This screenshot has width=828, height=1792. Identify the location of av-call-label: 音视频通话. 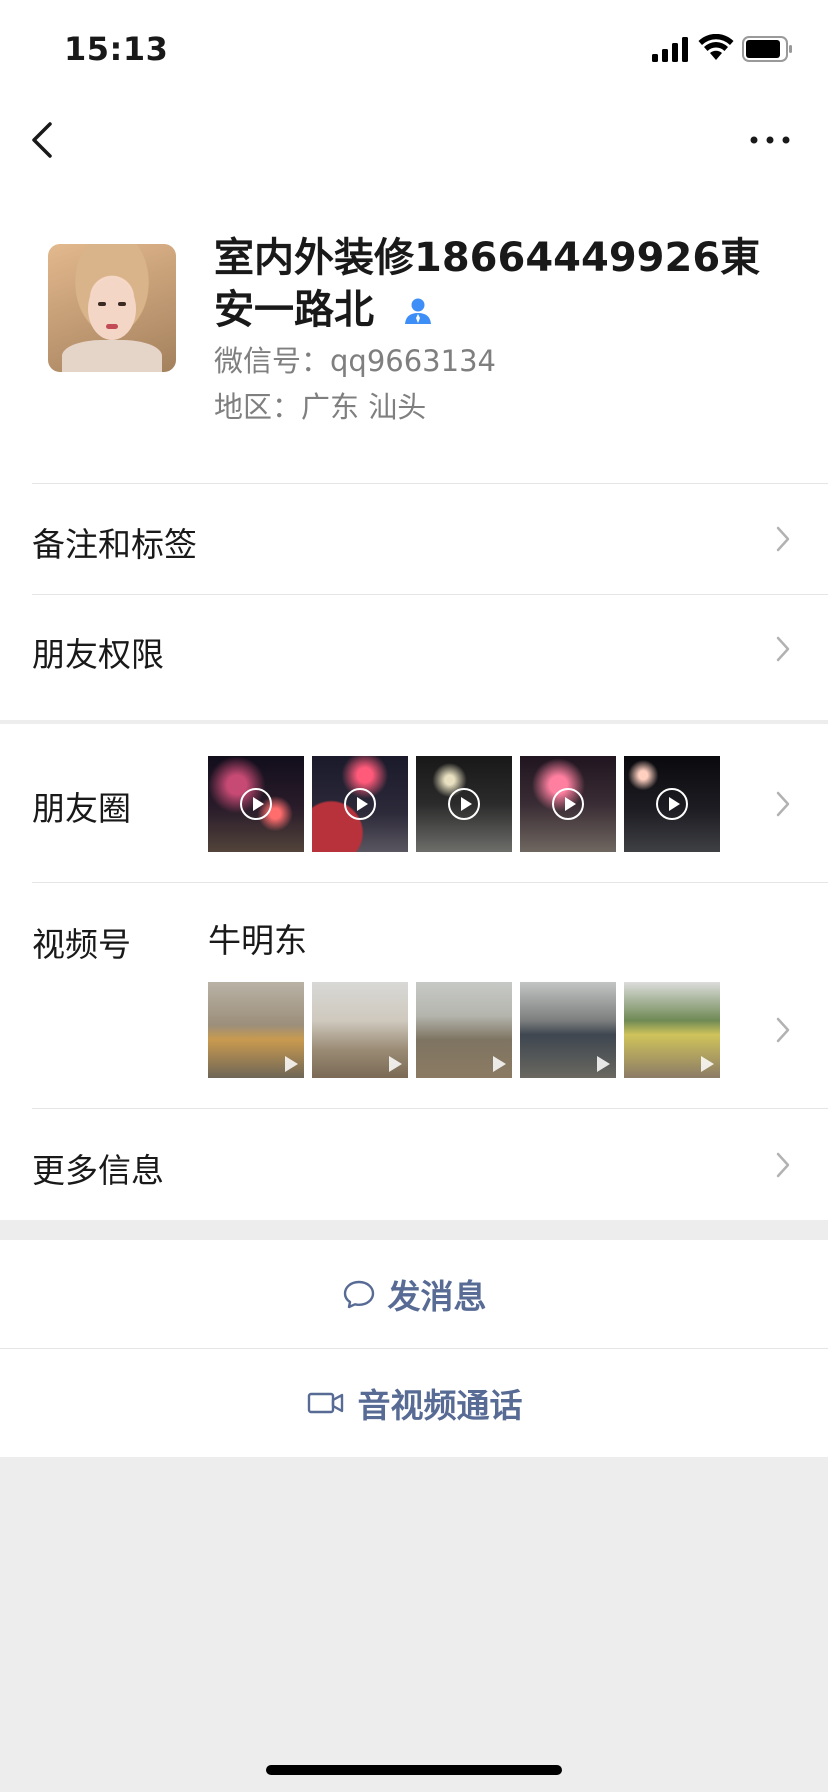
(440, 1405).